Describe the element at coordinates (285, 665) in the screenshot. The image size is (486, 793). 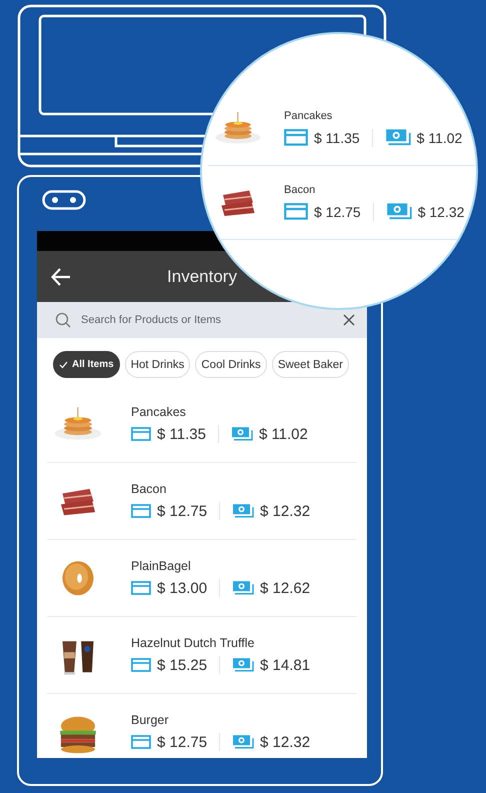
I see `cash-price: $ 14.81` at that location.